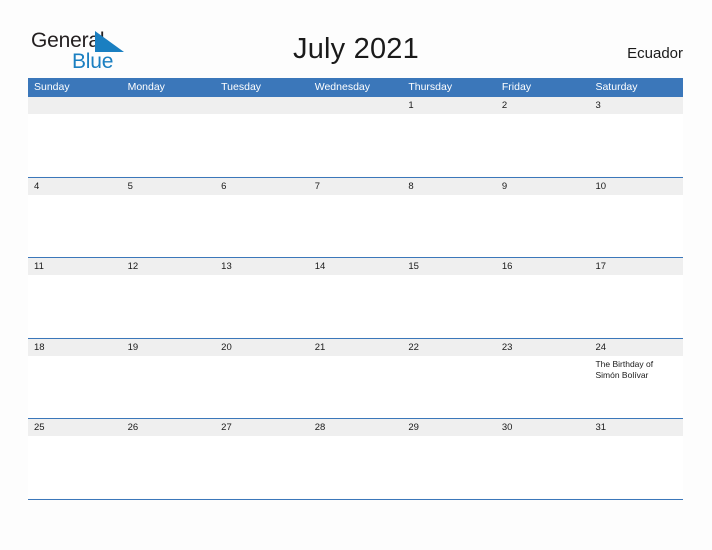 Image resolution: width=712 pixels, height=550 pixels. What do you see at coordinates (616, 87) in the screenshot?
I see `weekday-saturday: Saturday` at bounding box center [616, 87].